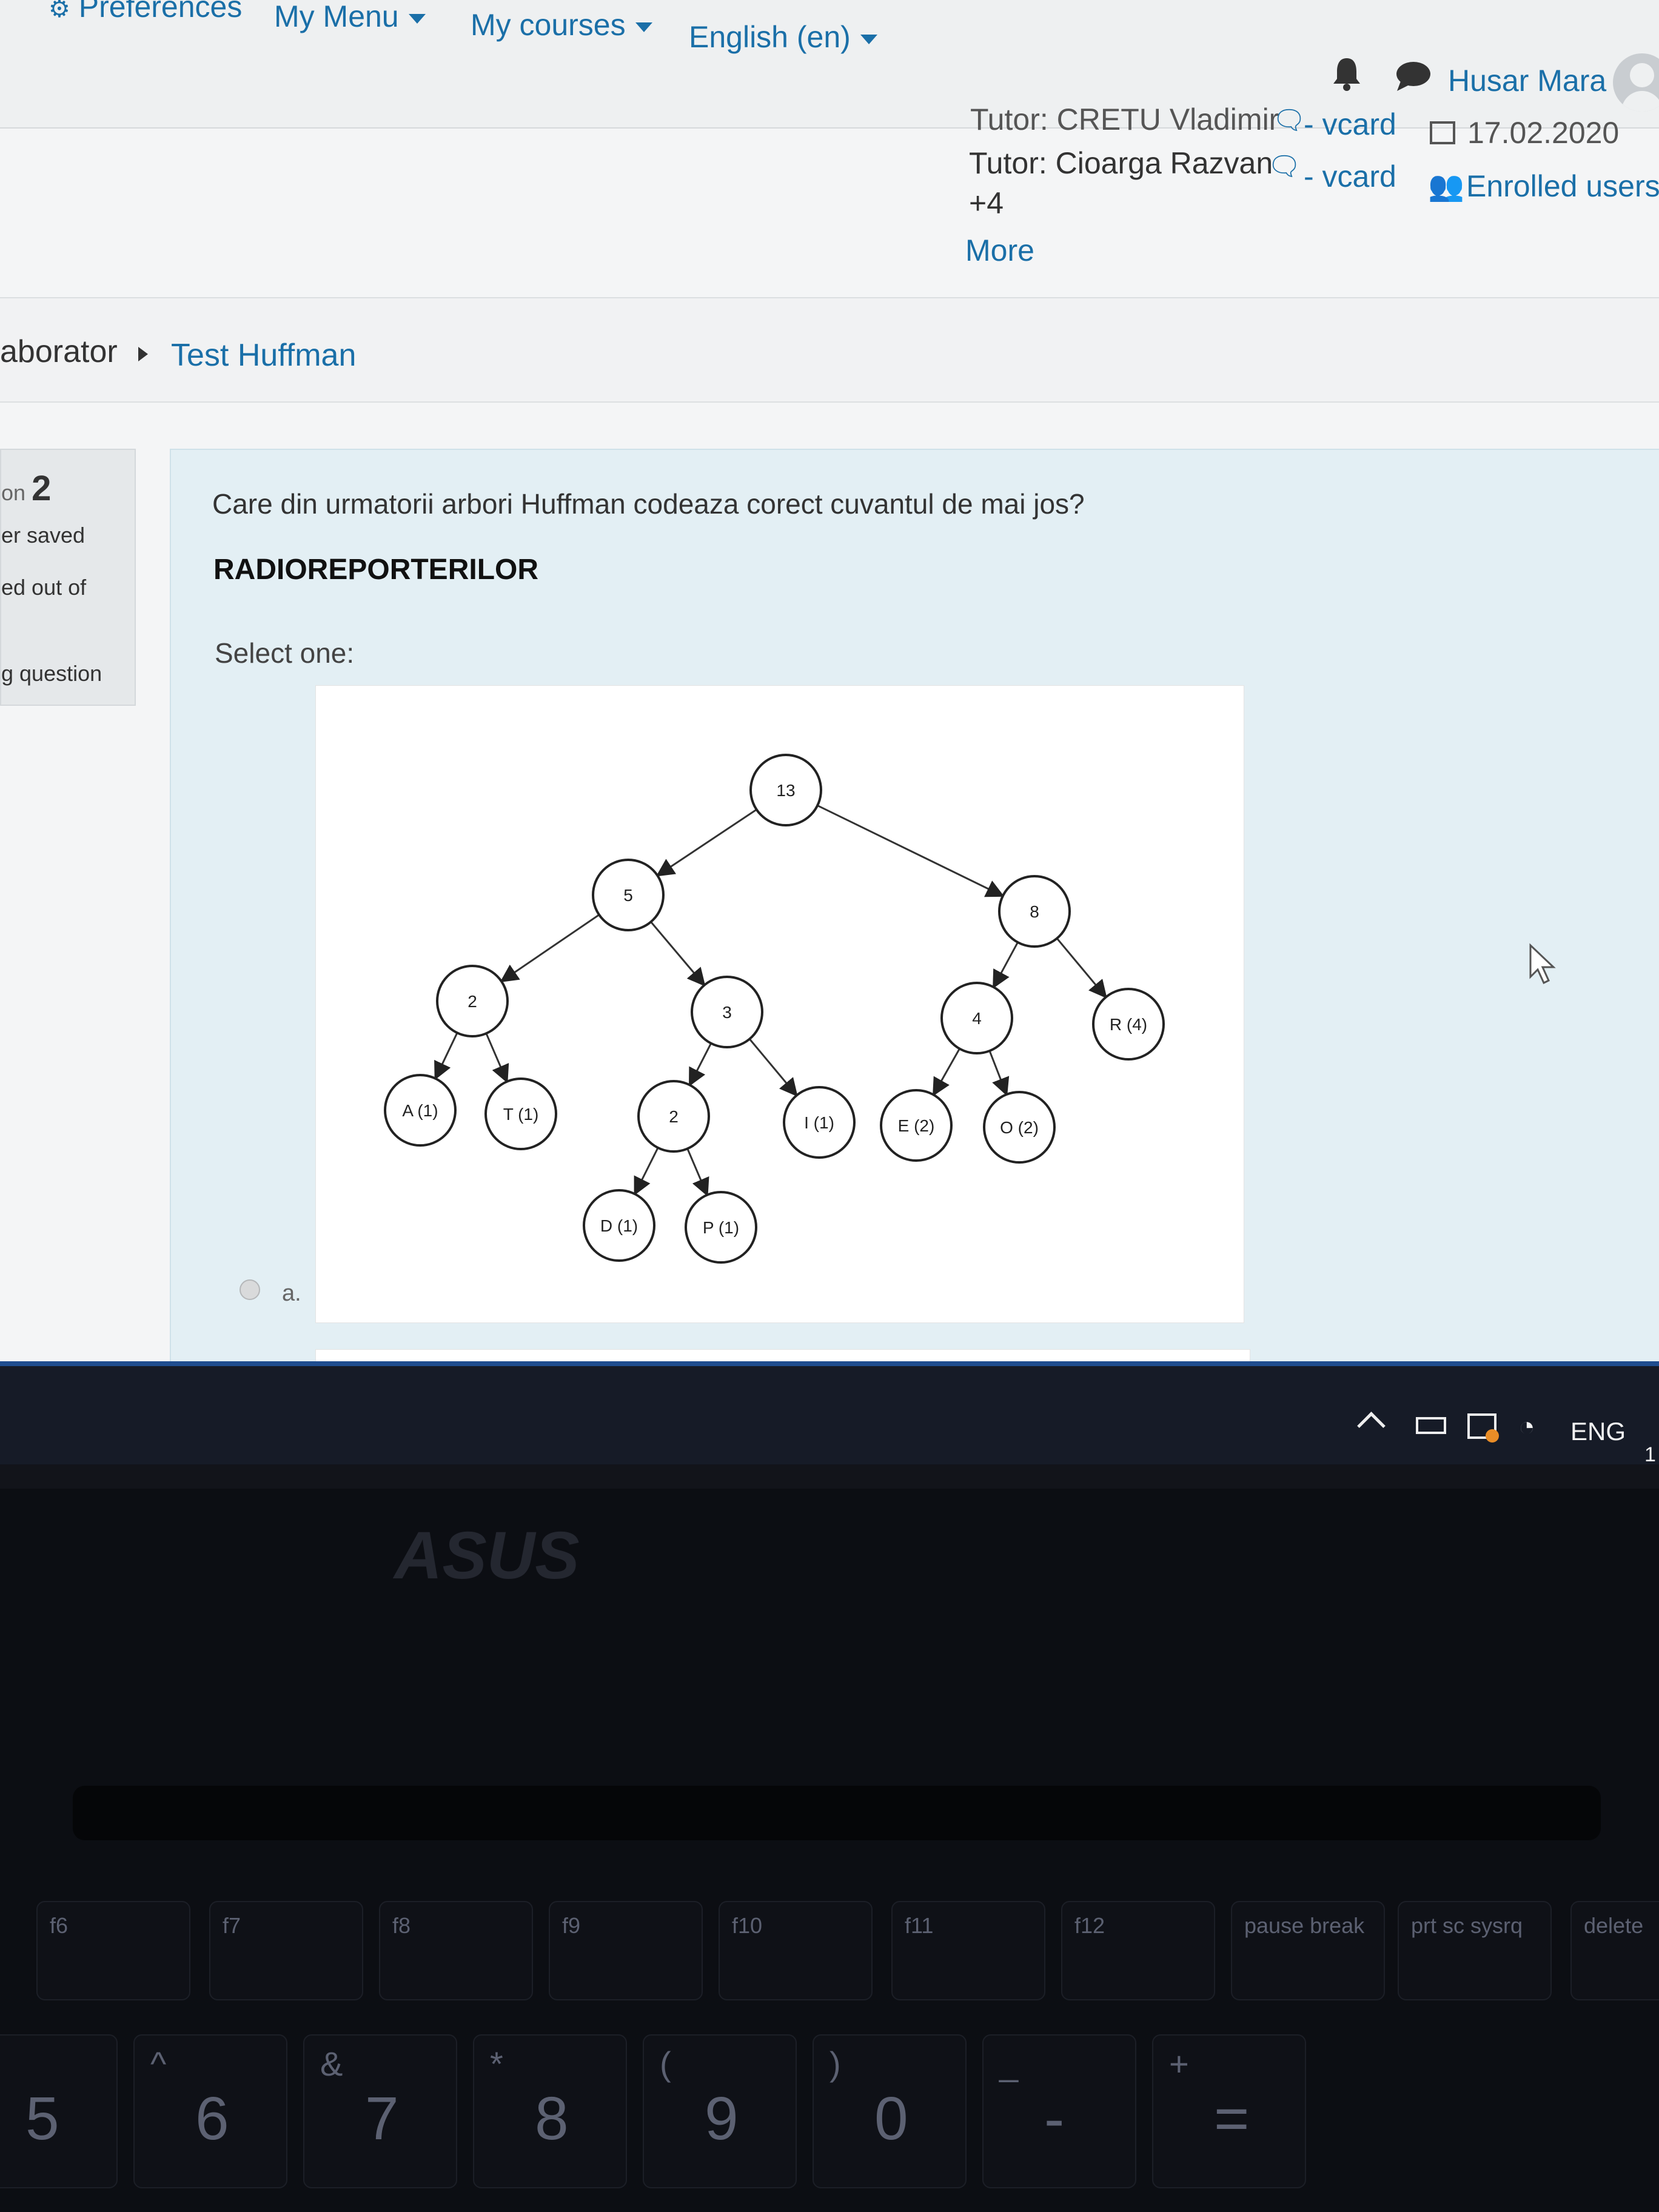 Image resolution: width=1659 pixels, height=2212 pixels. I want to click on tree-node: T (1), so click(520, 1114).